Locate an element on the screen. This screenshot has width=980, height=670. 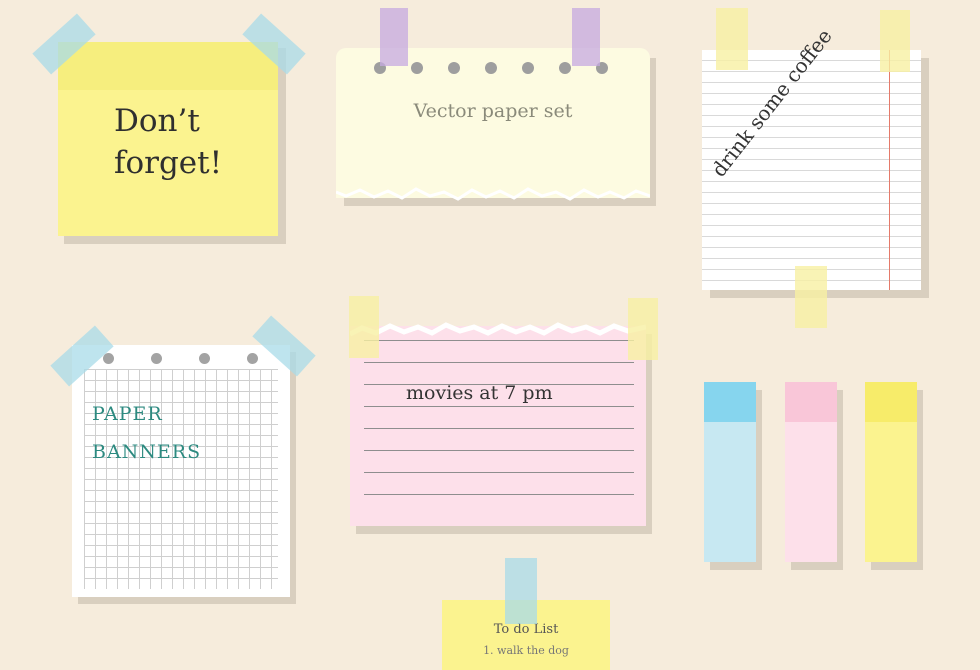
dont-forget-line2: forget! is located at coordinates (168, 163).